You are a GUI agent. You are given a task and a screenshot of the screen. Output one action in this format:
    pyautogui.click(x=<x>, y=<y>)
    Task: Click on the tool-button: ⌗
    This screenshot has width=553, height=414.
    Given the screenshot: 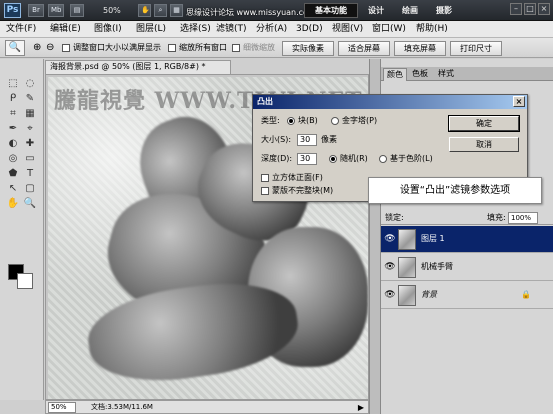 What is the action you would take?
    pyautogui.click(x=13, y=114)
    